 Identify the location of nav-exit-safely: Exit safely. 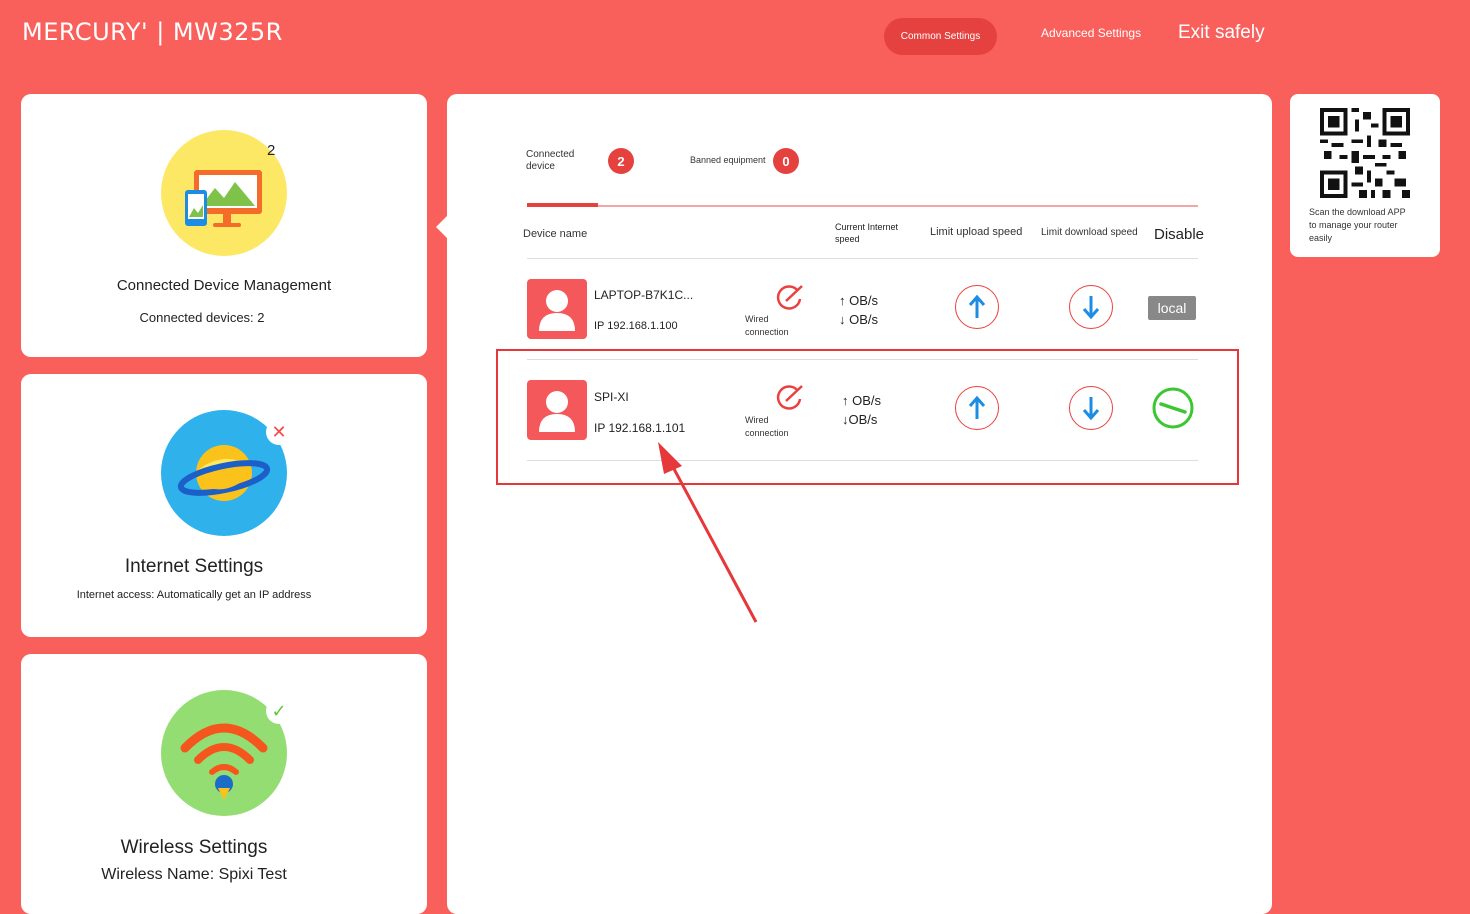
(1221, 33).